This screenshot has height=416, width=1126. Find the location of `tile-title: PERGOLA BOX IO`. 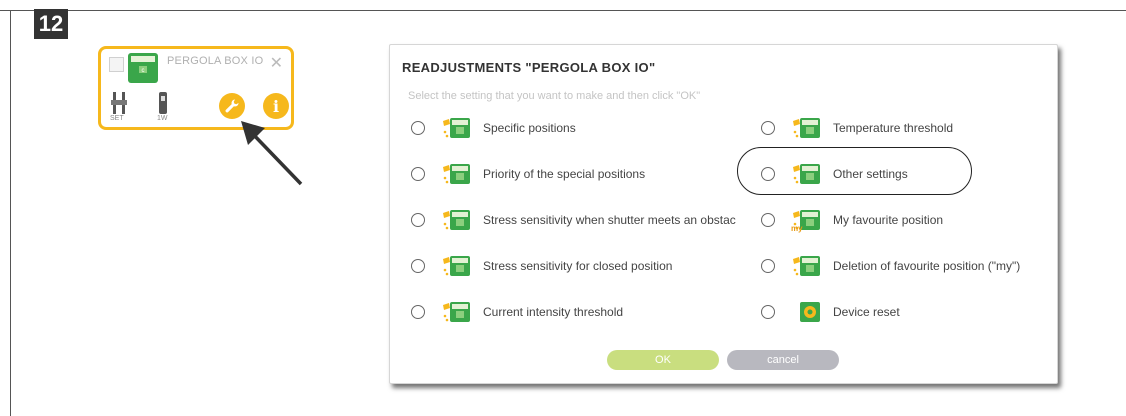

tile-title: PERGOLA BOX IO is located at coordinates (215, 61).